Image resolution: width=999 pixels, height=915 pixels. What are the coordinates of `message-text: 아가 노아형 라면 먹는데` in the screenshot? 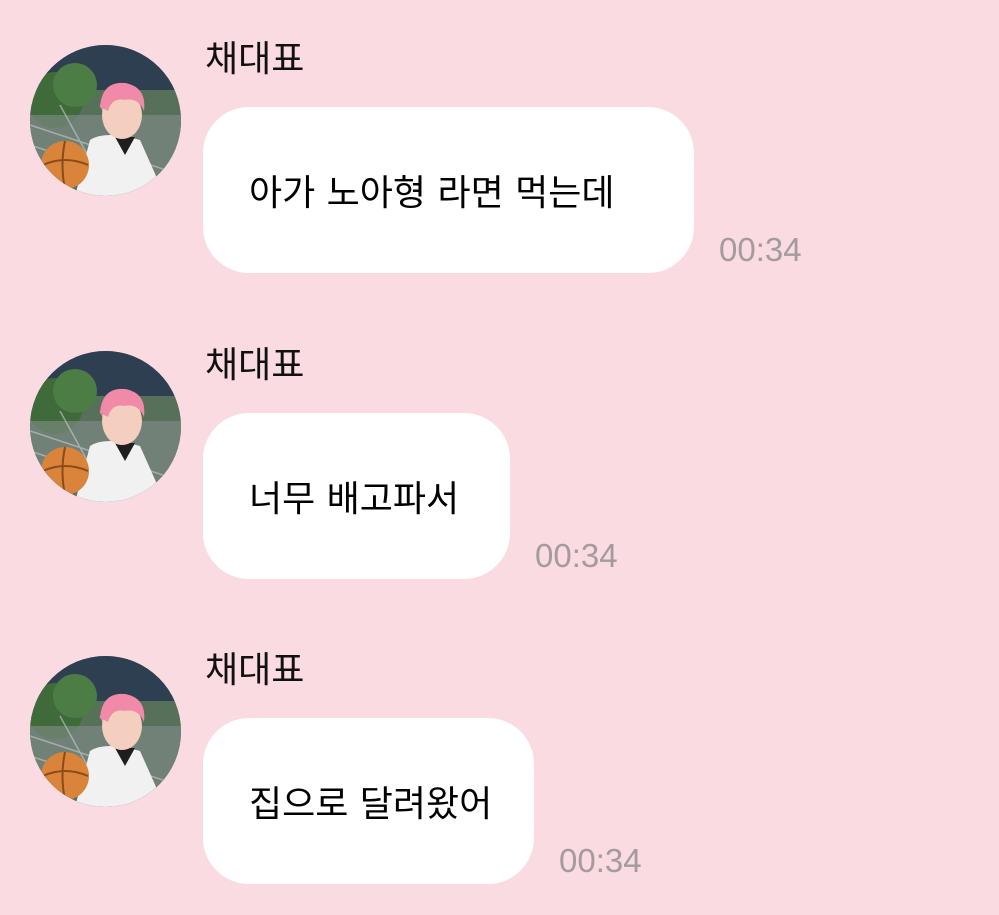 It's located at (432, 193).